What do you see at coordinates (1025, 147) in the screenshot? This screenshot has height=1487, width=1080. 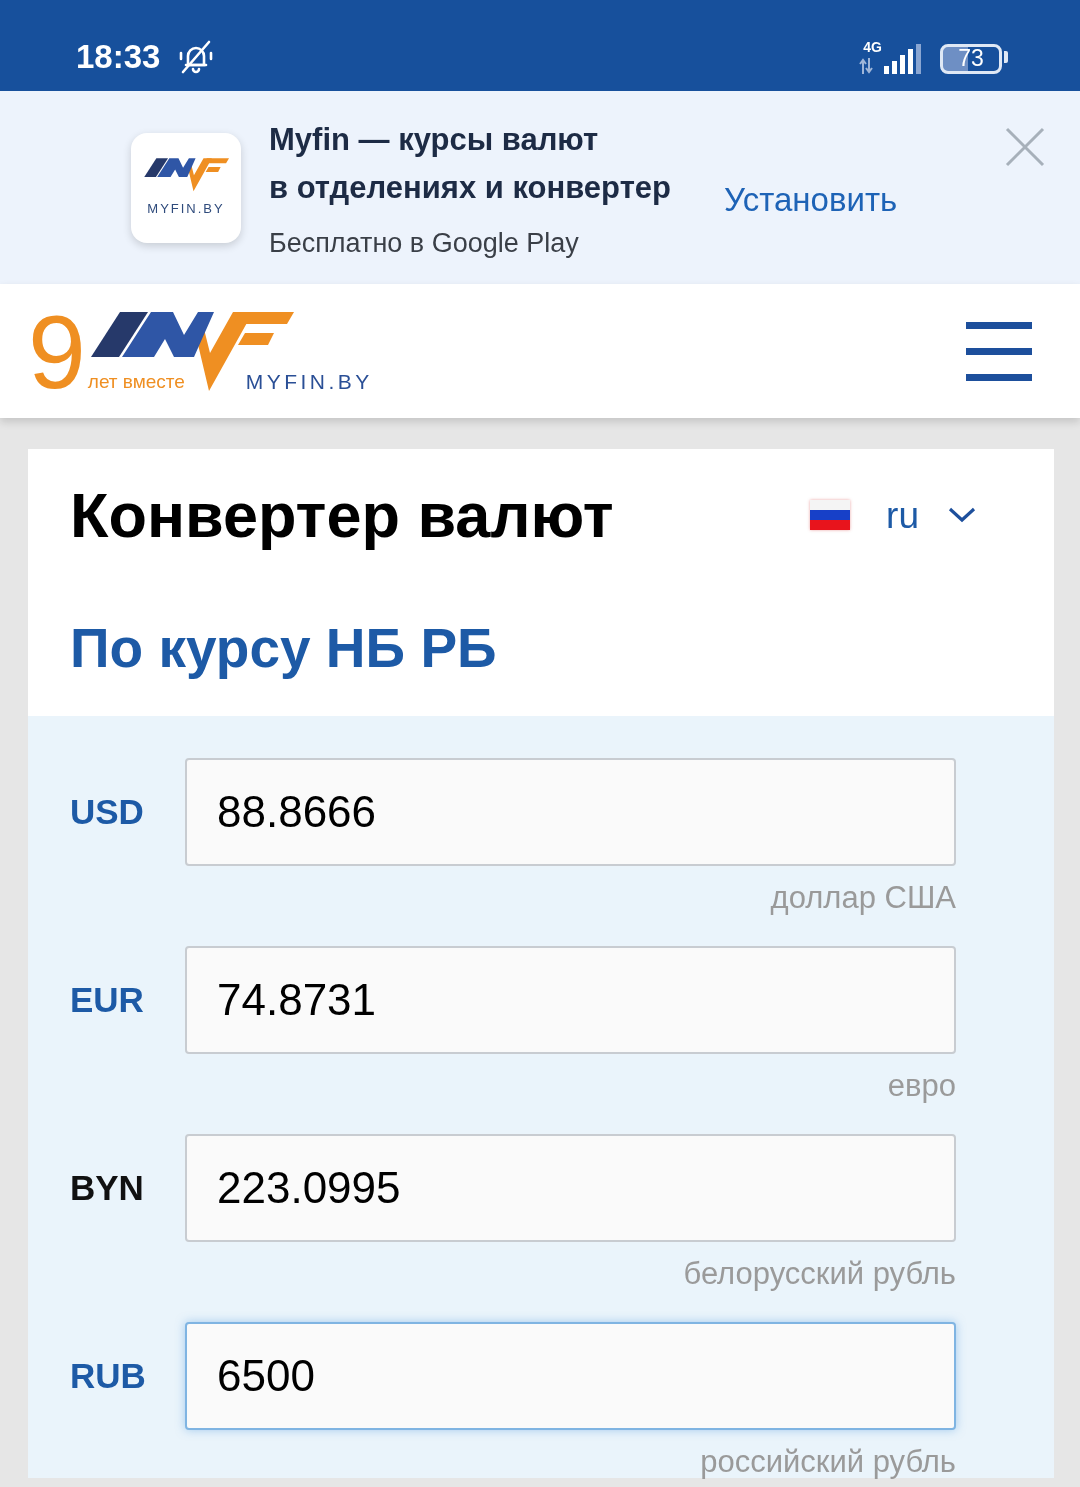 I see `close-icon` at bounding box center [1025, 147].